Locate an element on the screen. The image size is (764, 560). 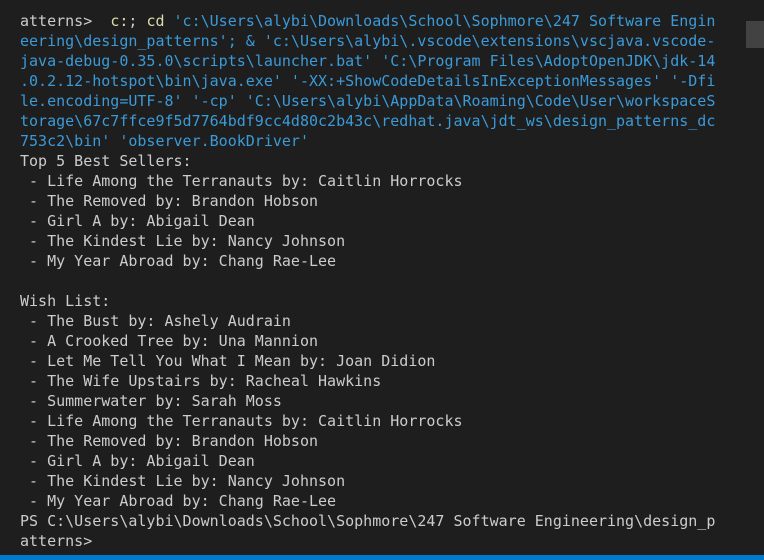
scrollbar-thumb is located at coordinates (755, 34).